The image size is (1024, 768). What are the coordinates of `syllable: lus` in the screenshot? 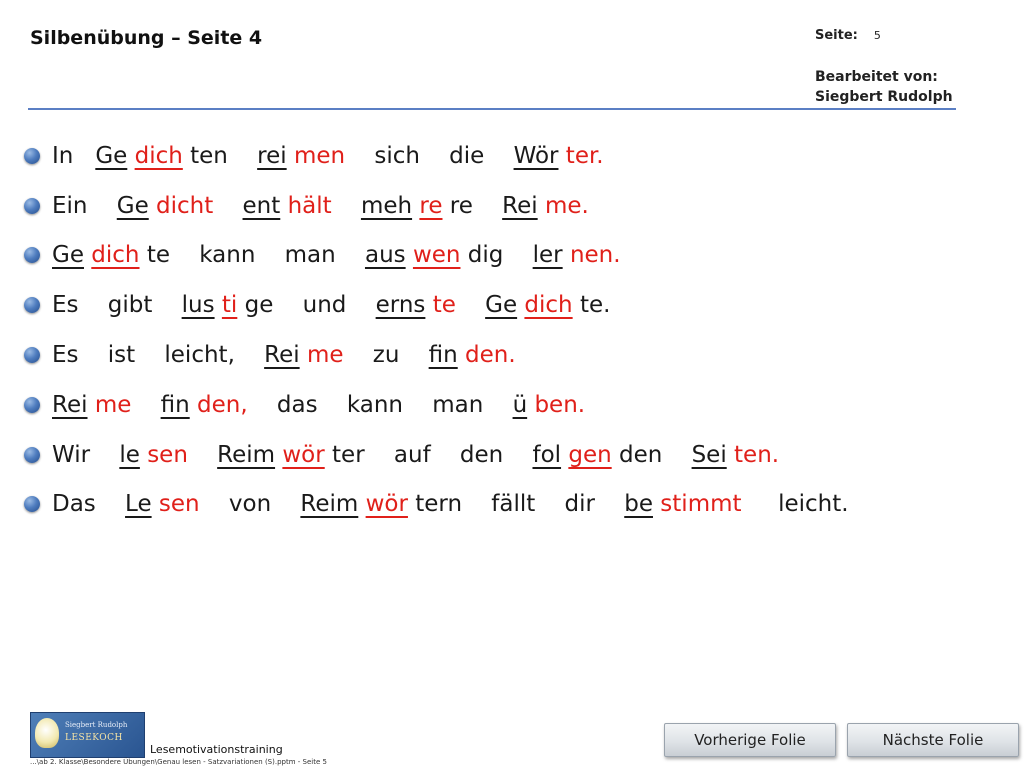 It's located at (198, 305).